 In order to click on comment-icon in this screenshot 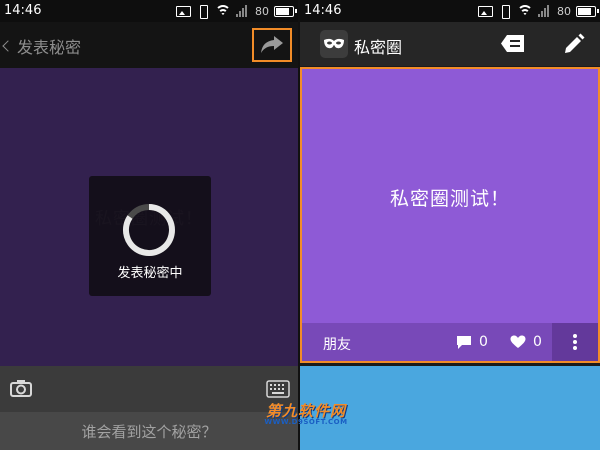, I will do `click(464, 342)`.